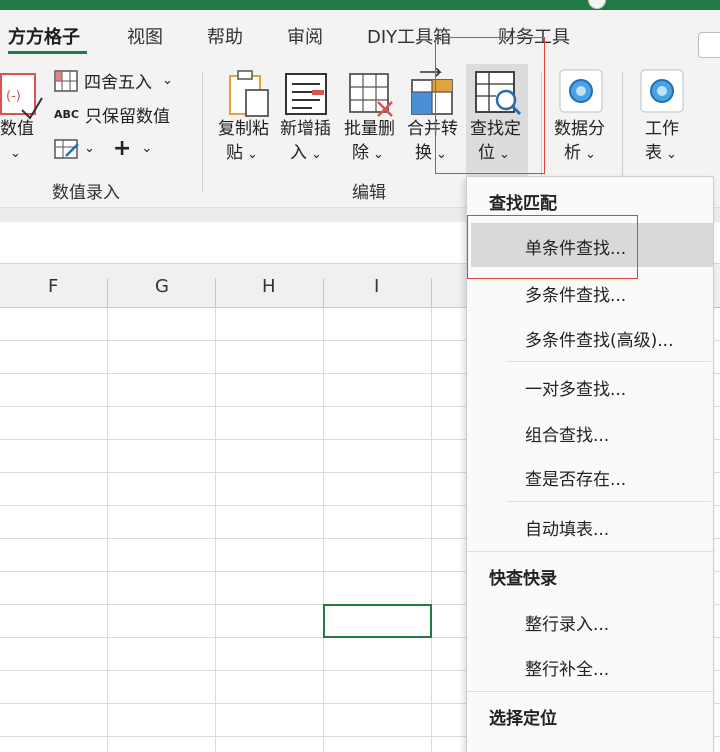  I want to click on active-tab-indicator, so click(47, 52).